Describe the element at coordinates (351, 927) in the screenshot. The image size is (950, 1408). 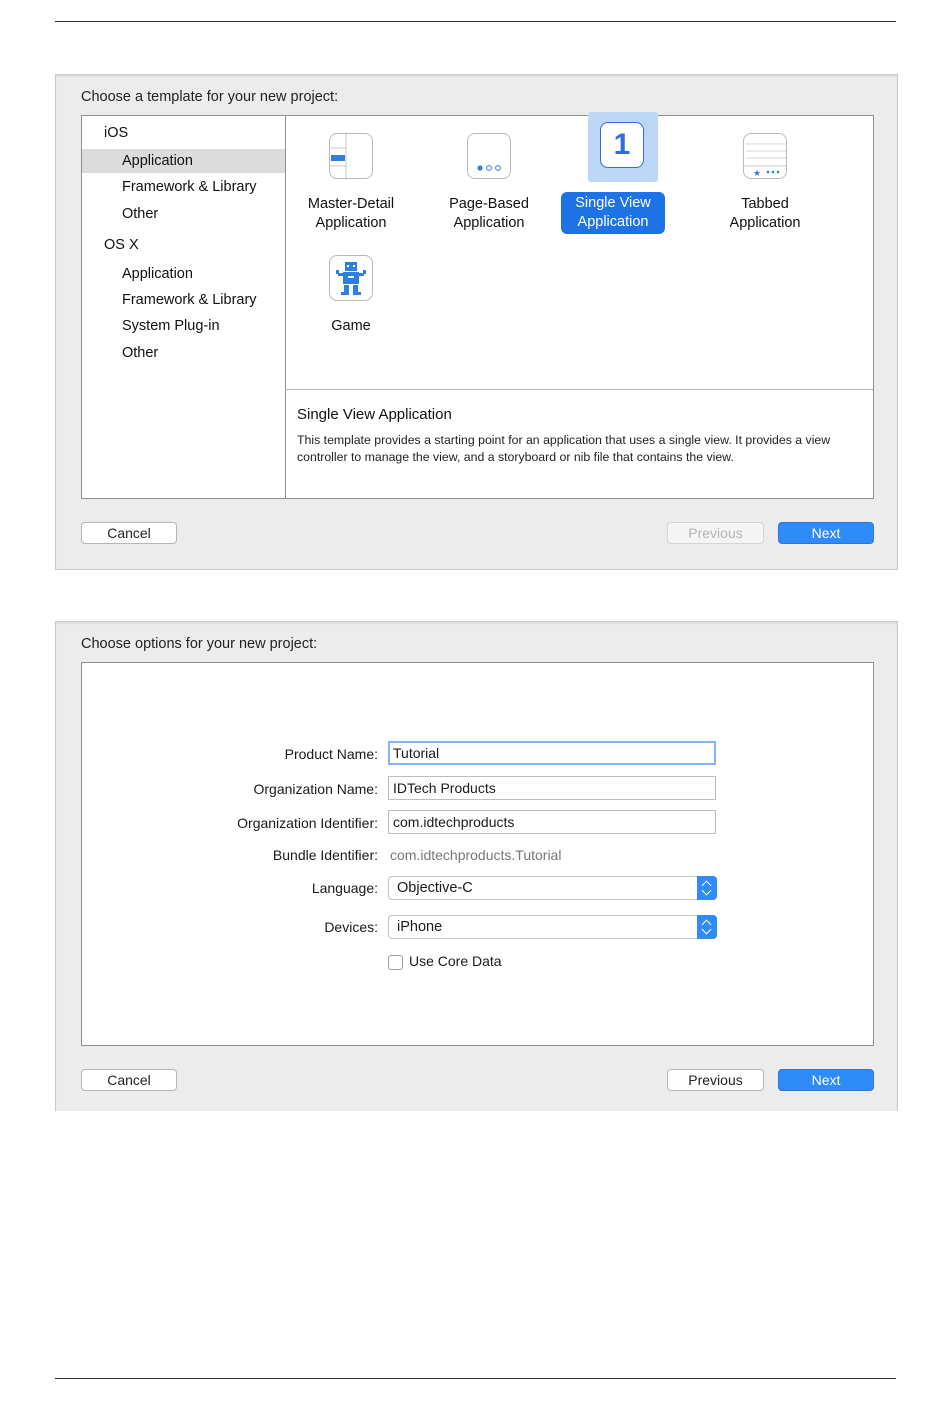
I see `devices-label: Devices:` at that location.